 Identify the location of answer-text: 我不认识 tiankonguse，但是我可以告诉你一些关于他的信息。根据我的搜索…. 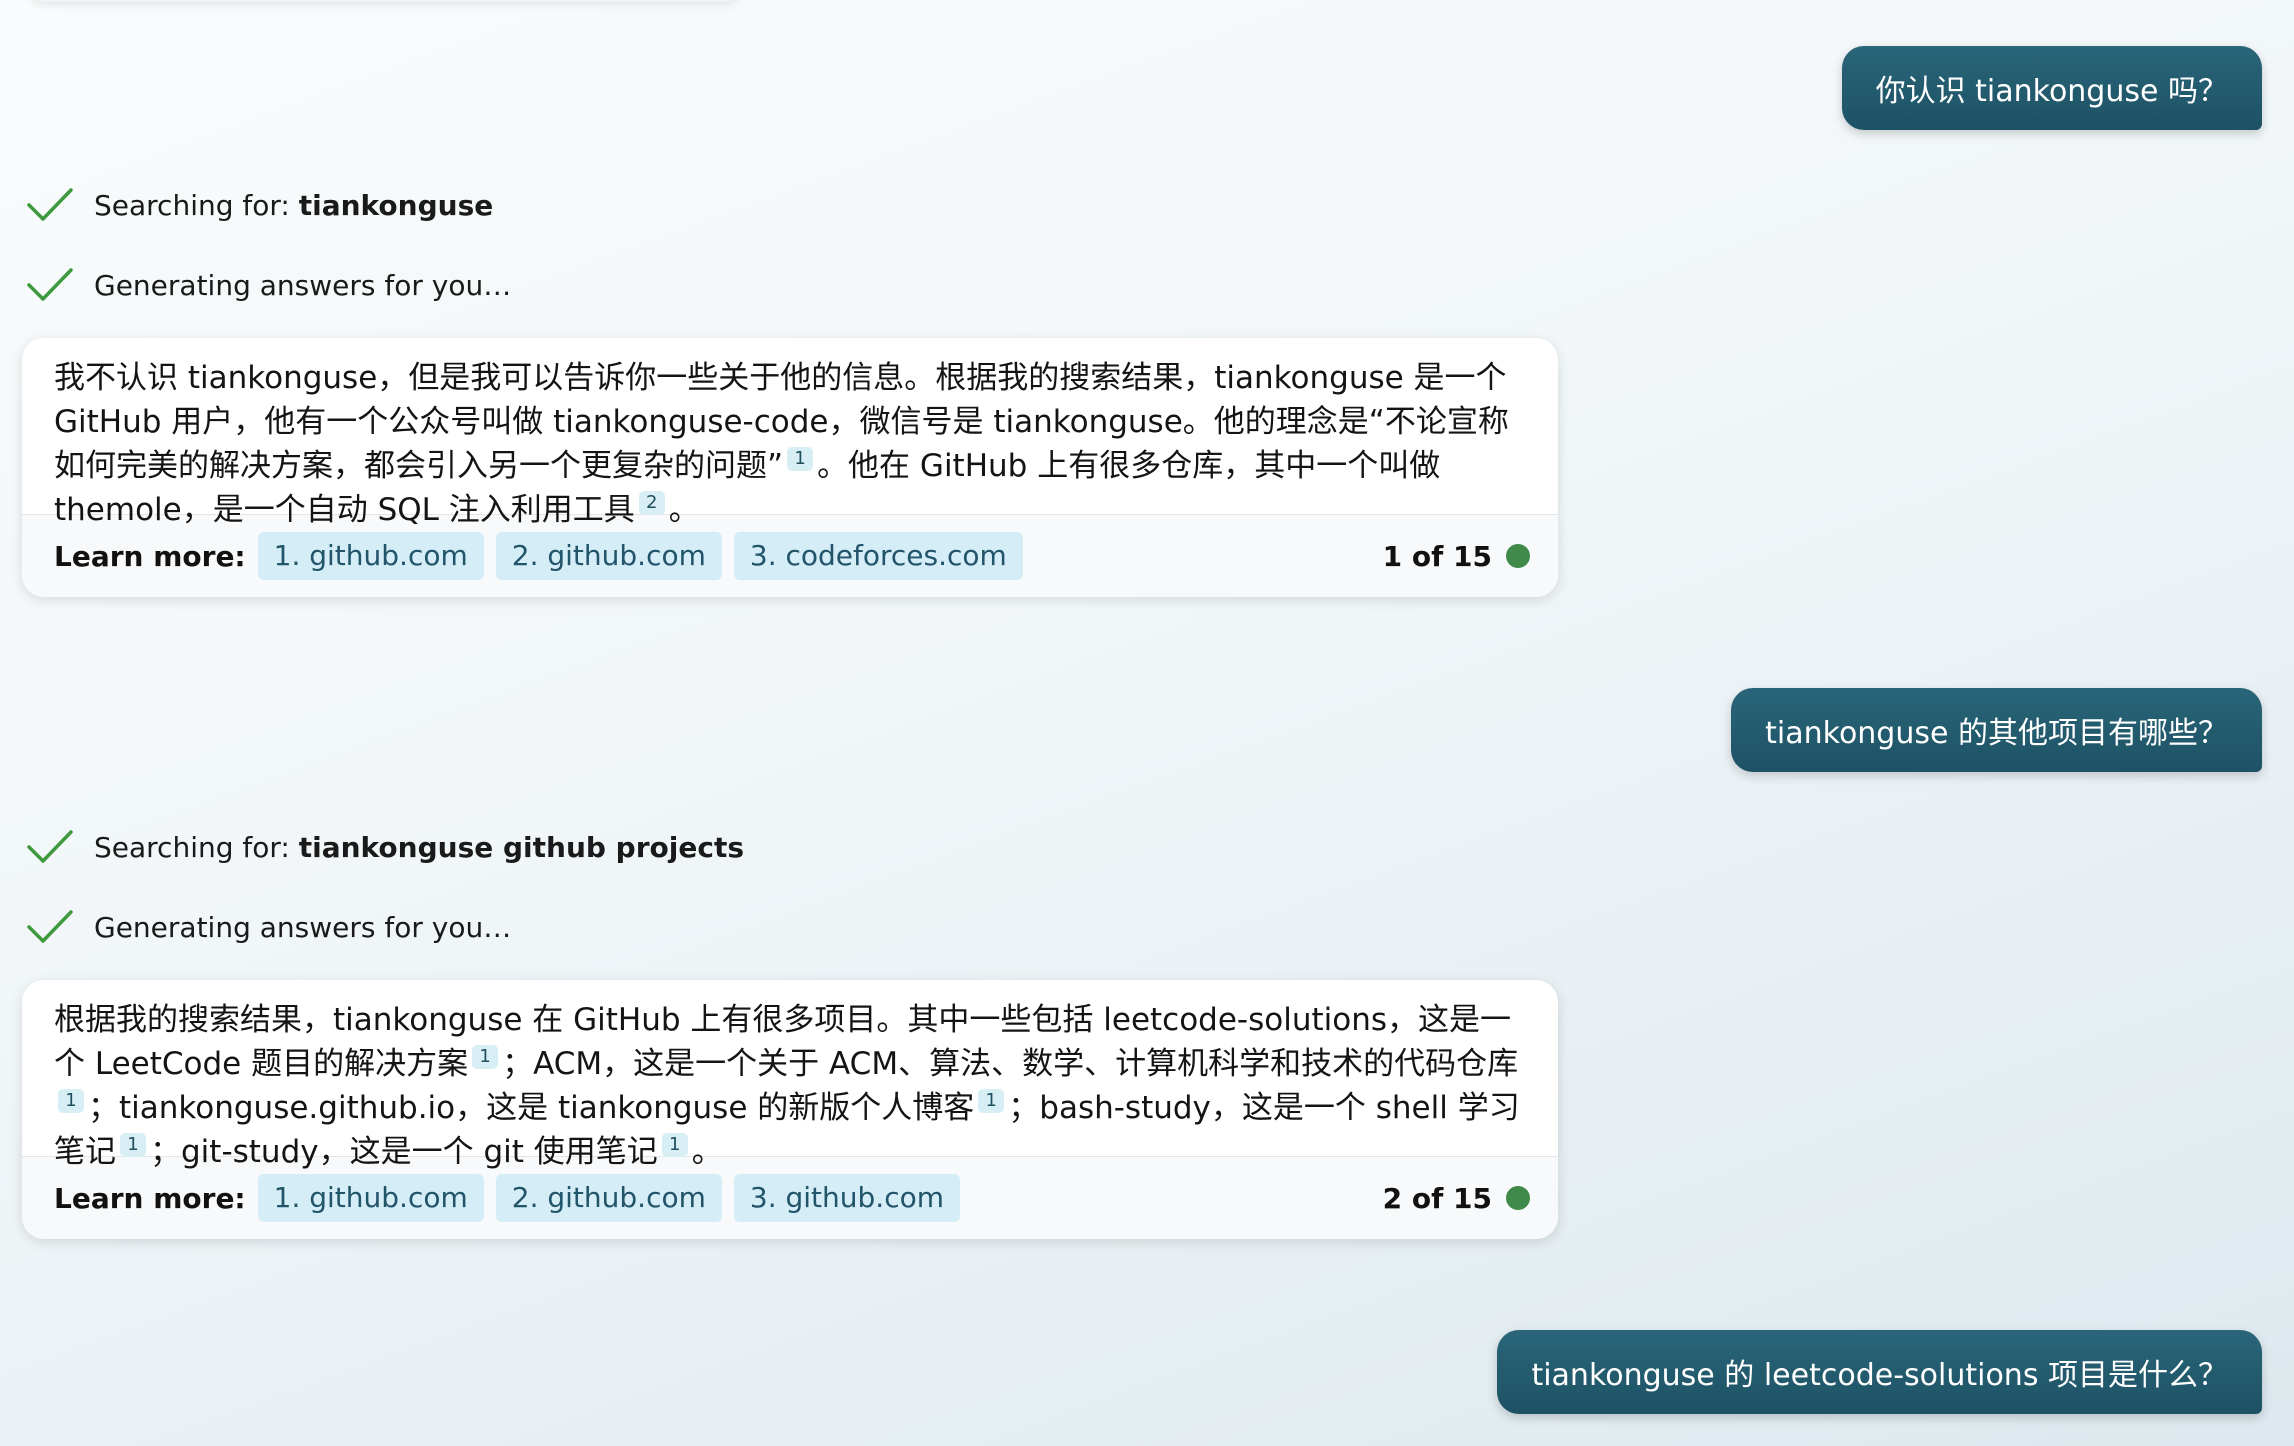
(790, 433).